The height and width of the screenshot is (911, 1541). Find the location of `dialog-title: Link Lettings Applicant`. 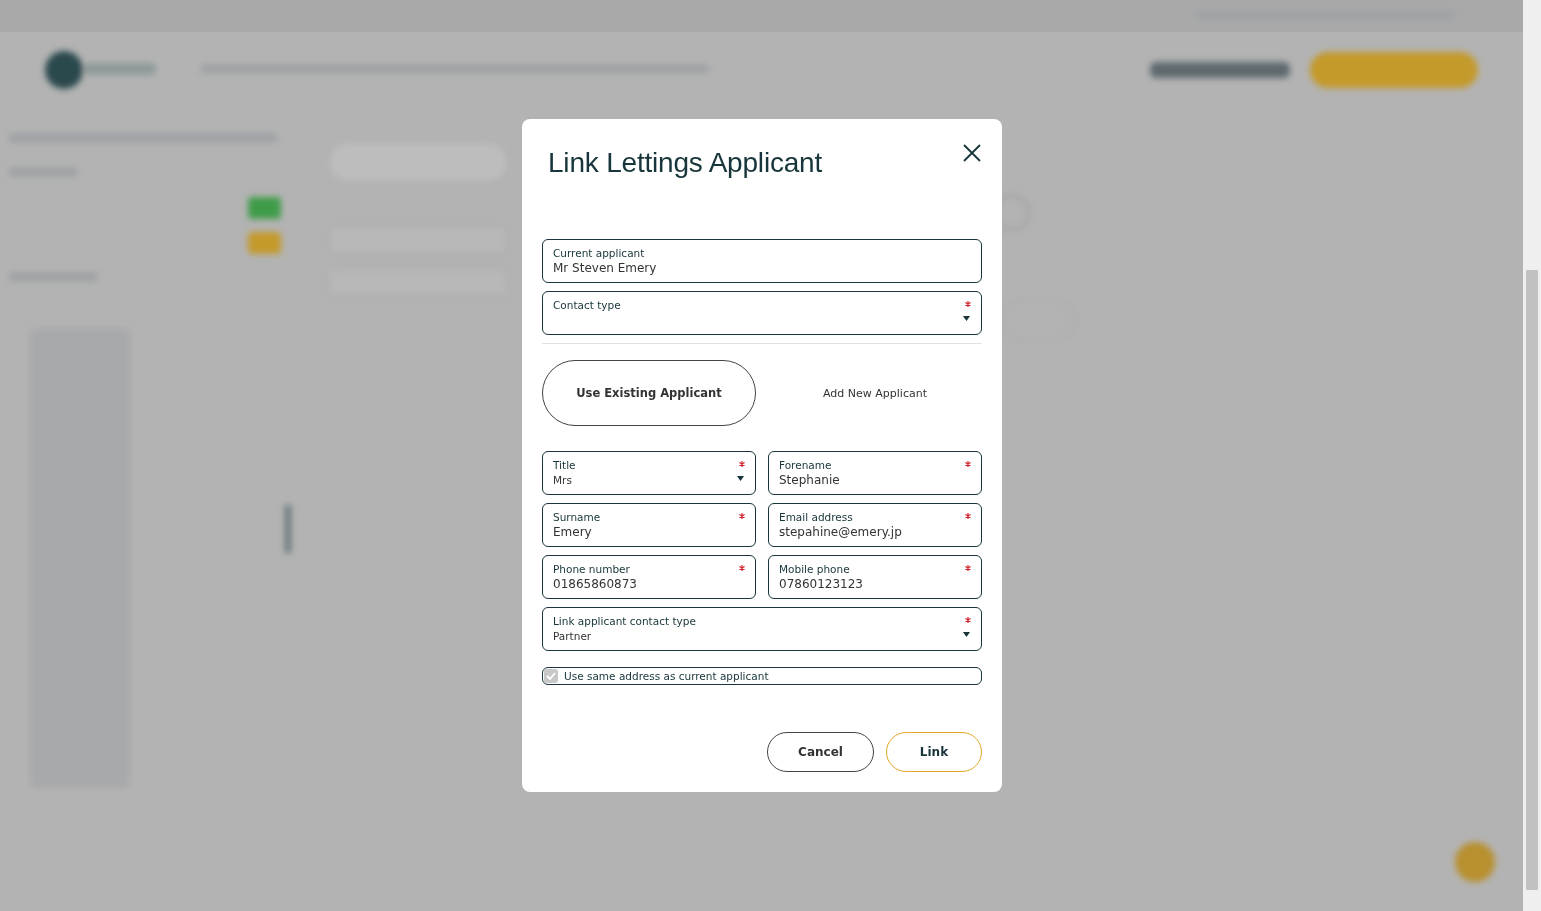

dialog-title: Link Lettings Applicant is located at coordinates (685, 163).